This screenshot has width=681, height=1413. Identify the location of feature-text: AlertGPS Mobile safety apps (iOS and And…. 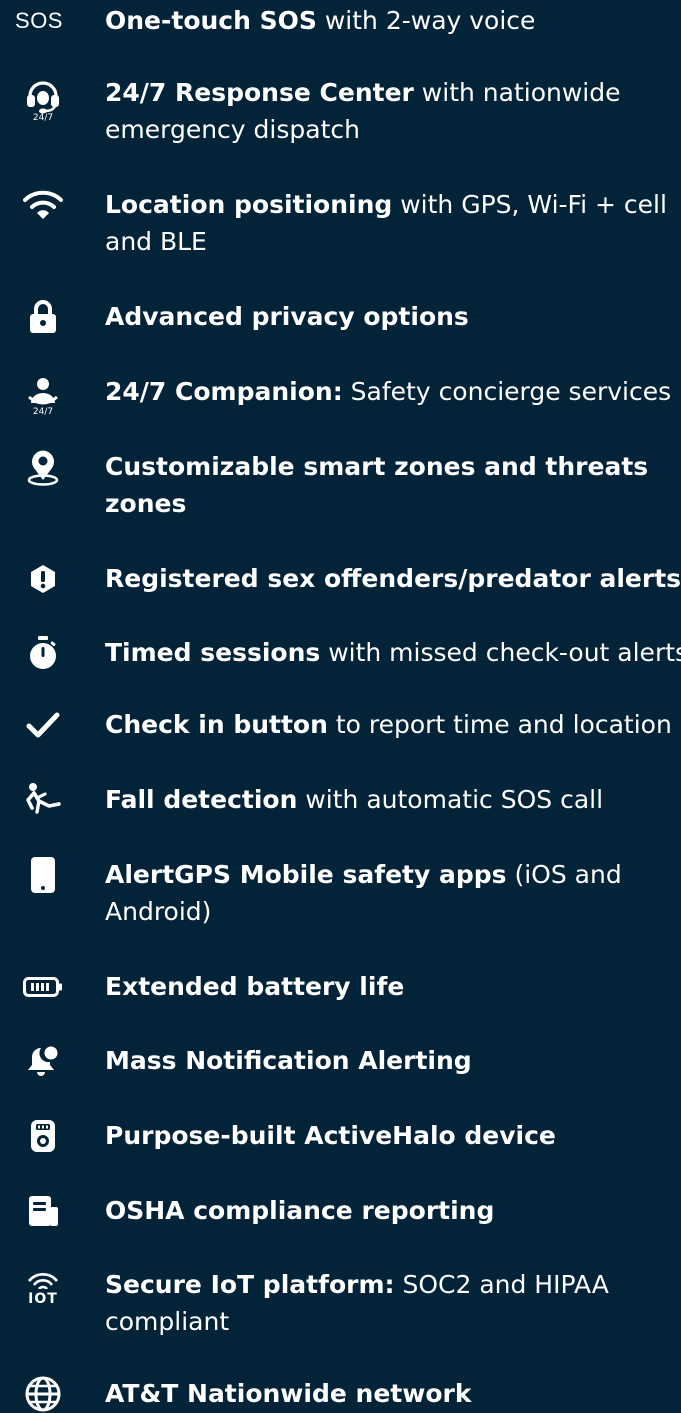
(363, 893).